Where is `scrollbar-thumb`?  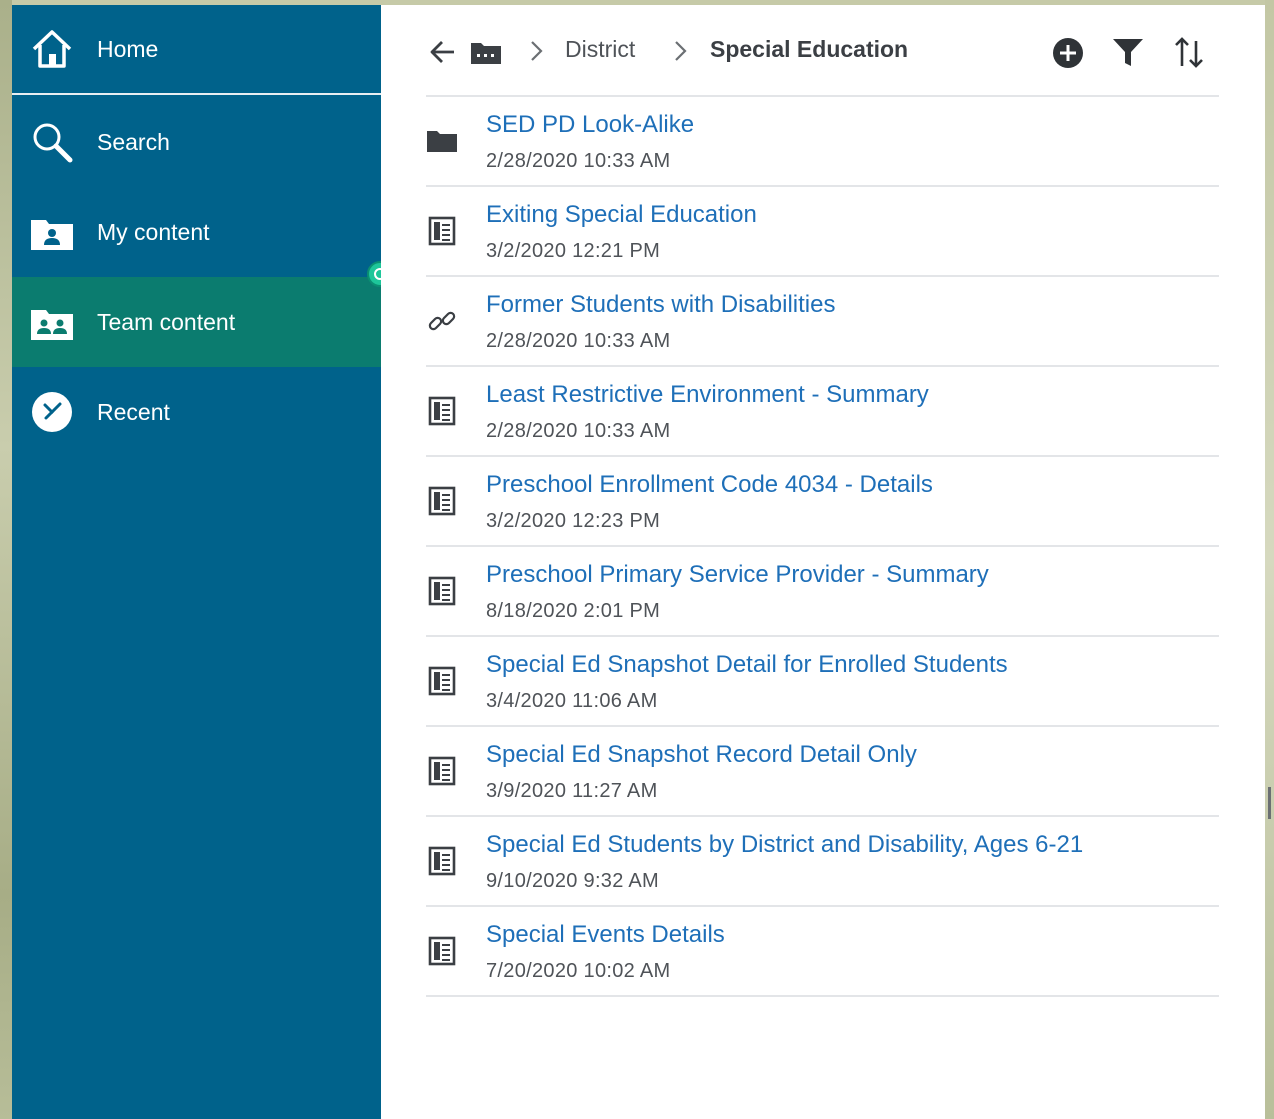
scrollbar-thumb is located at coordinates (1269, 803).